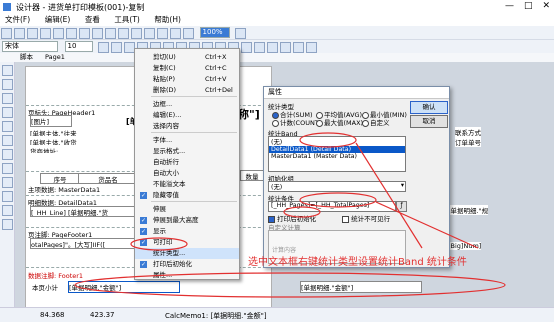 Image resolution: width=554 pixels, height=322 pixels. Describe the element at coordinates (328, 140) in the screenshot. I see `highlight-ellipse-band` at that location.